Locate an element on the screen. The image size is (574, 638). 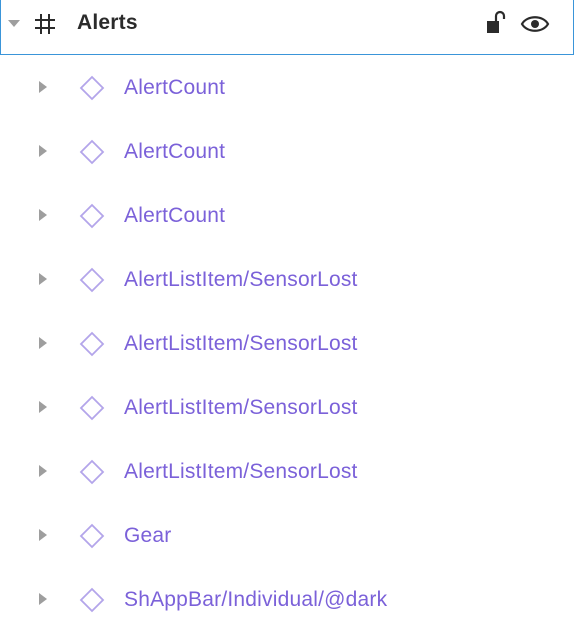
hash-frame-icon is located at coordinates (45, 24).